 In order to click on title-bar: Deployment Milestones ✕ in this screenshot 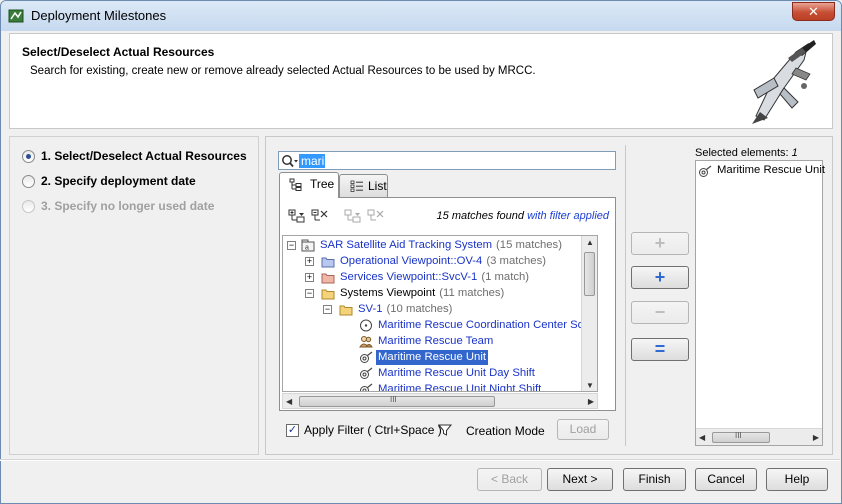, I will do `click(421, 16)`.